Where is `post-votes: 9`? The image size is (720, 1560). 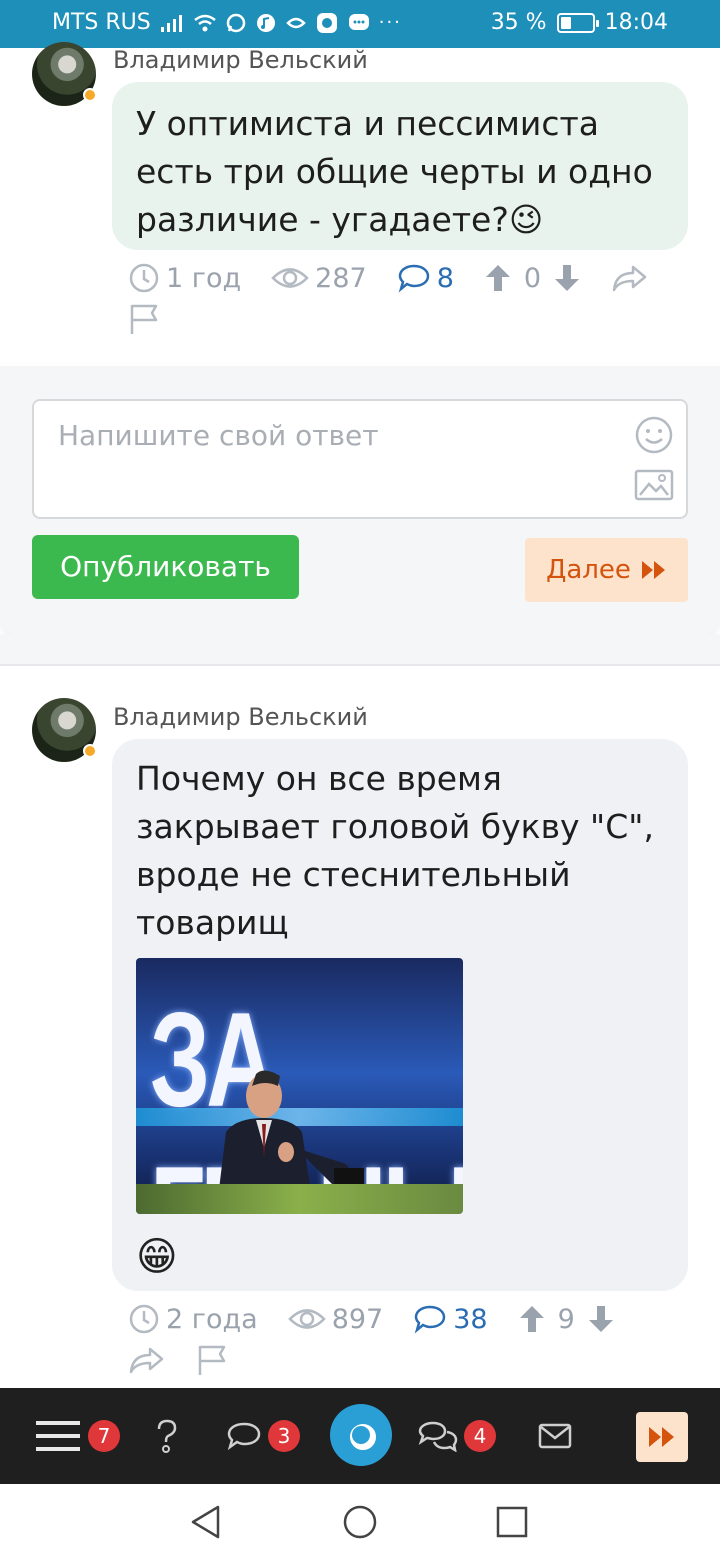
post-votes: 9 is located at coordinates (566, 1319).